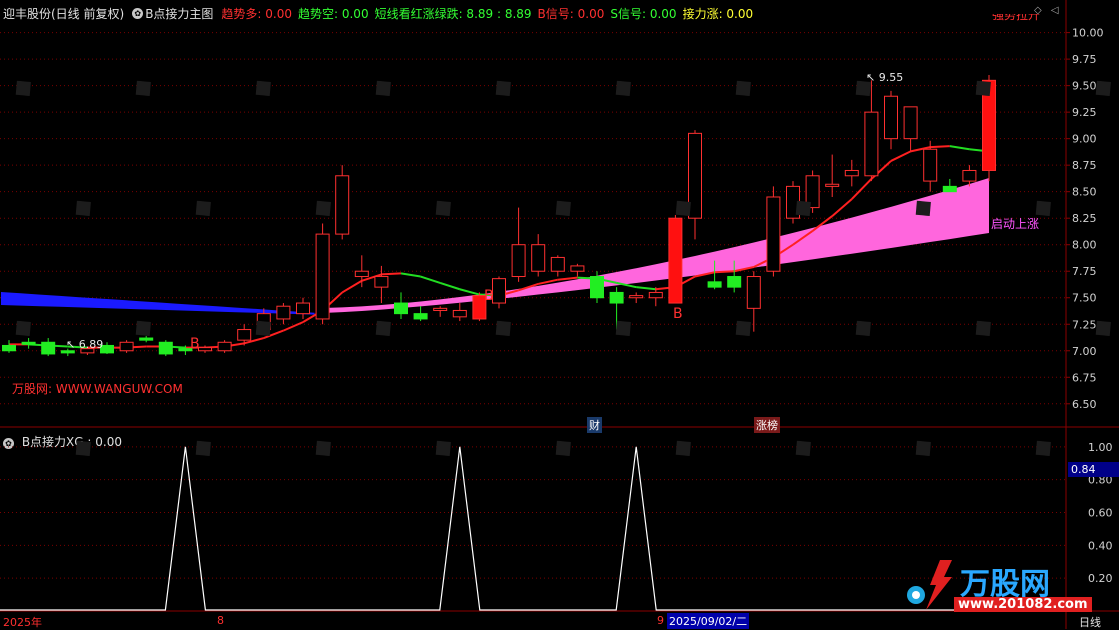 The width and height of the screenshot is (1119, 630). Describe the element at coordinates (1100, 447) in the screenshot. I see `y-tick-label: 1.00` at that location.